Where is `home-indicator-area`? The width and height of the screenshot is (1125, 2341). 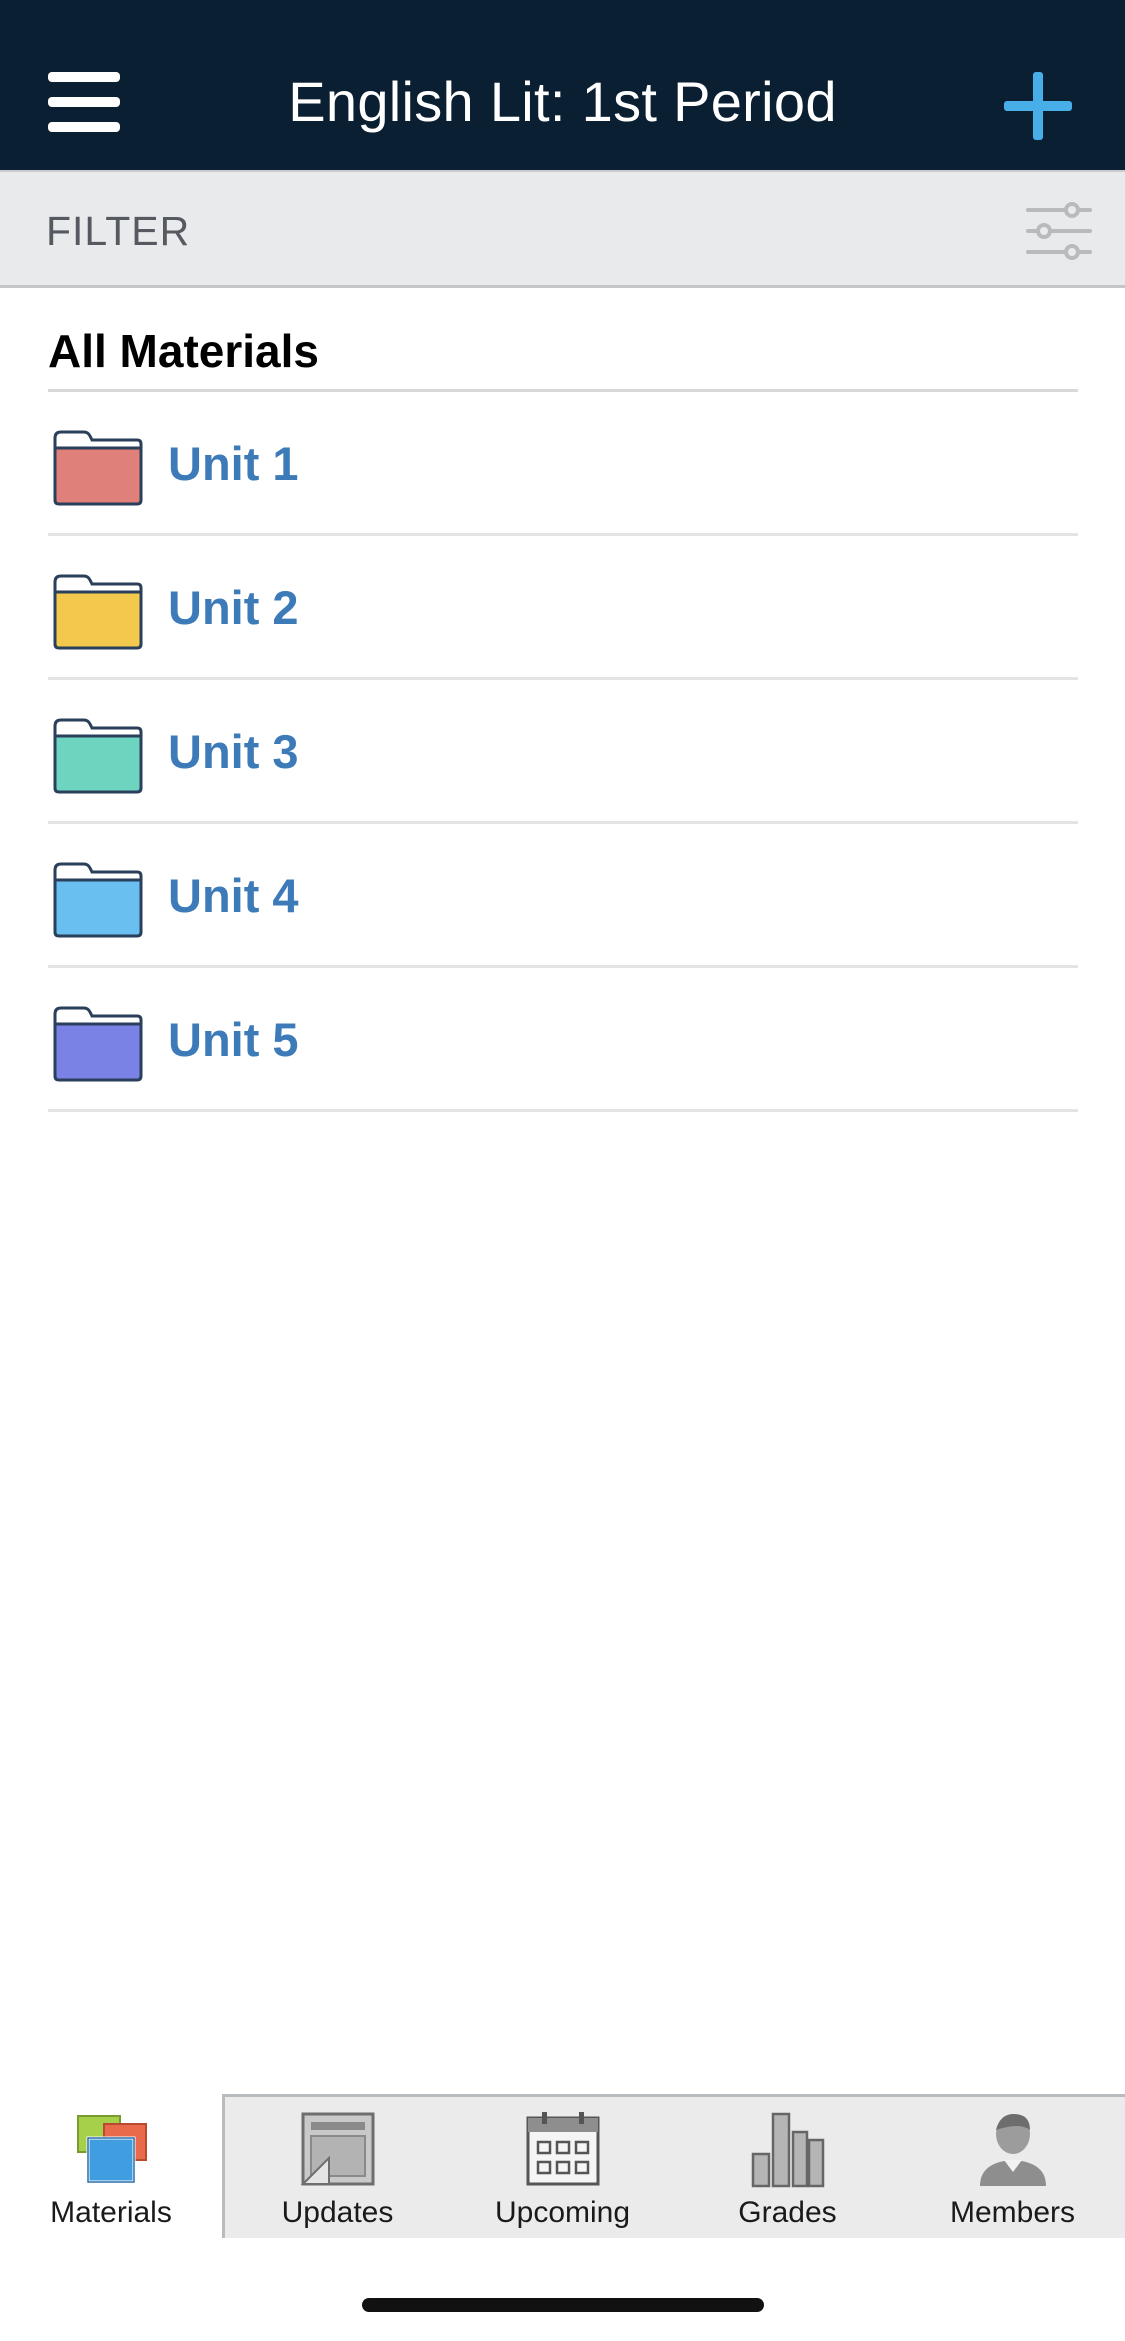 home-indicator-area is located at coordinates (562, 2289).